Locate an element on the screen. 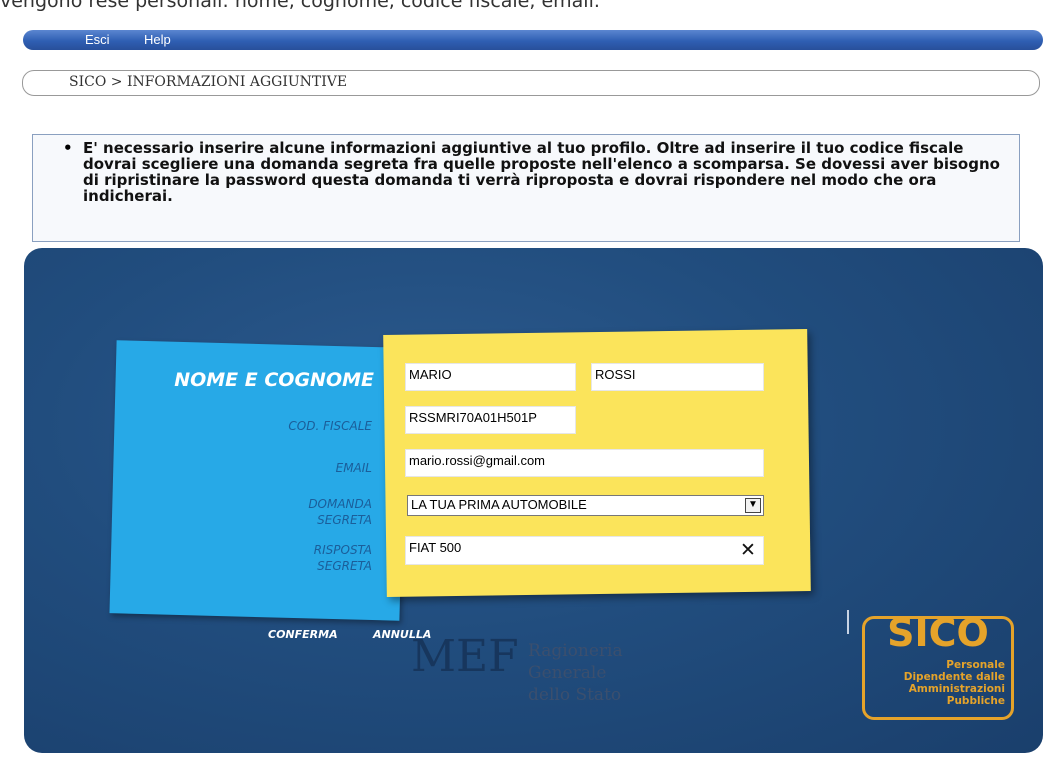  mef-logo-text: Ragioneria Generale dello Stato is located at coordinates (575, 673).